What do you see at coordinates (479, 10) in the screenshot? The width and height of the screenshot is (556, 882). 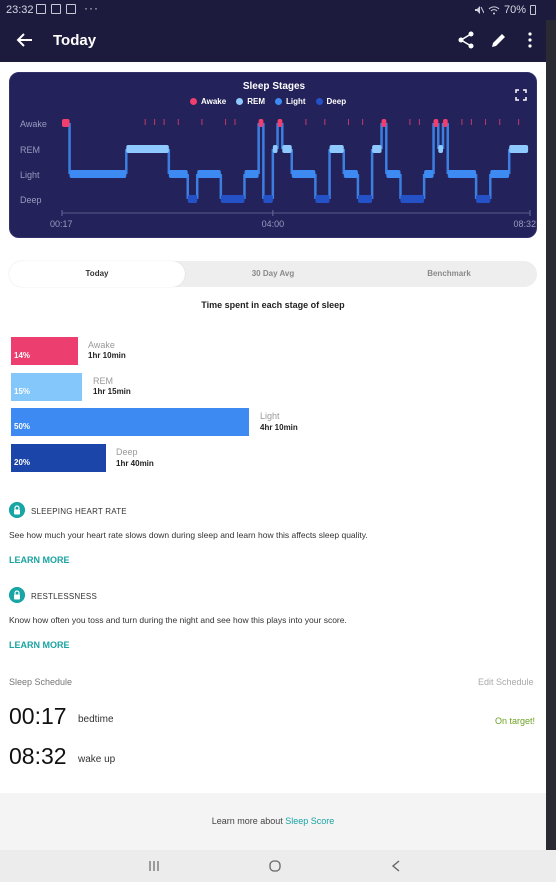 I see `mute-icon` at bounding box center [479, 10].